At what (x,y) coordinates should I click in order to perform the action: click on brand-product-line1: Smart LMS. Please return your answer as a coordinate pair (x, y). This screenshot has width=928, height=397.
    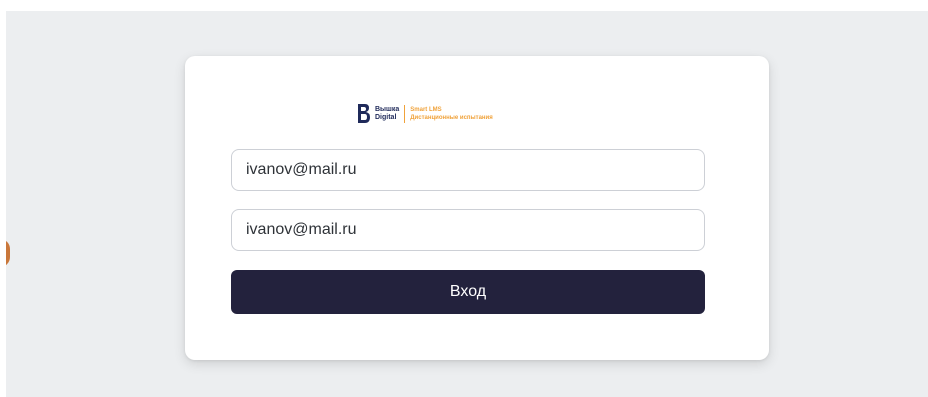
    Looking at the image, I should click on (426, 110).